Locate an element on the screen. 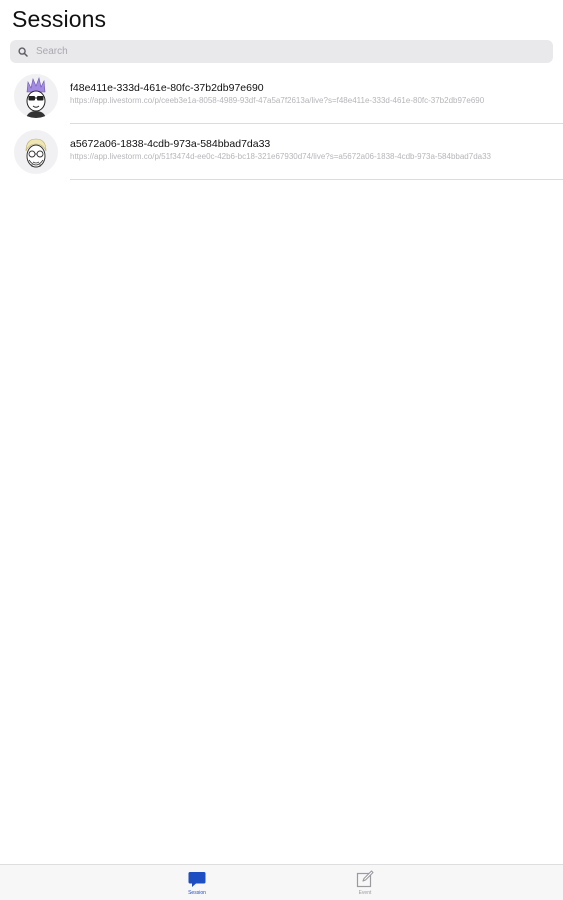  search-icon is located at coordinates (23, 51).